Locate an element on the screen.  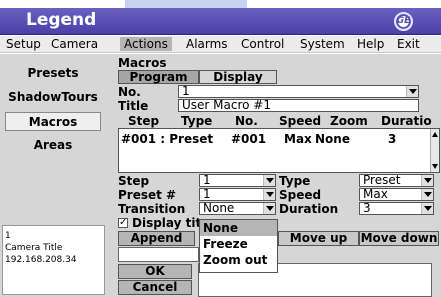
ge-logo-icon: GE is located at coordinates (403, 21).